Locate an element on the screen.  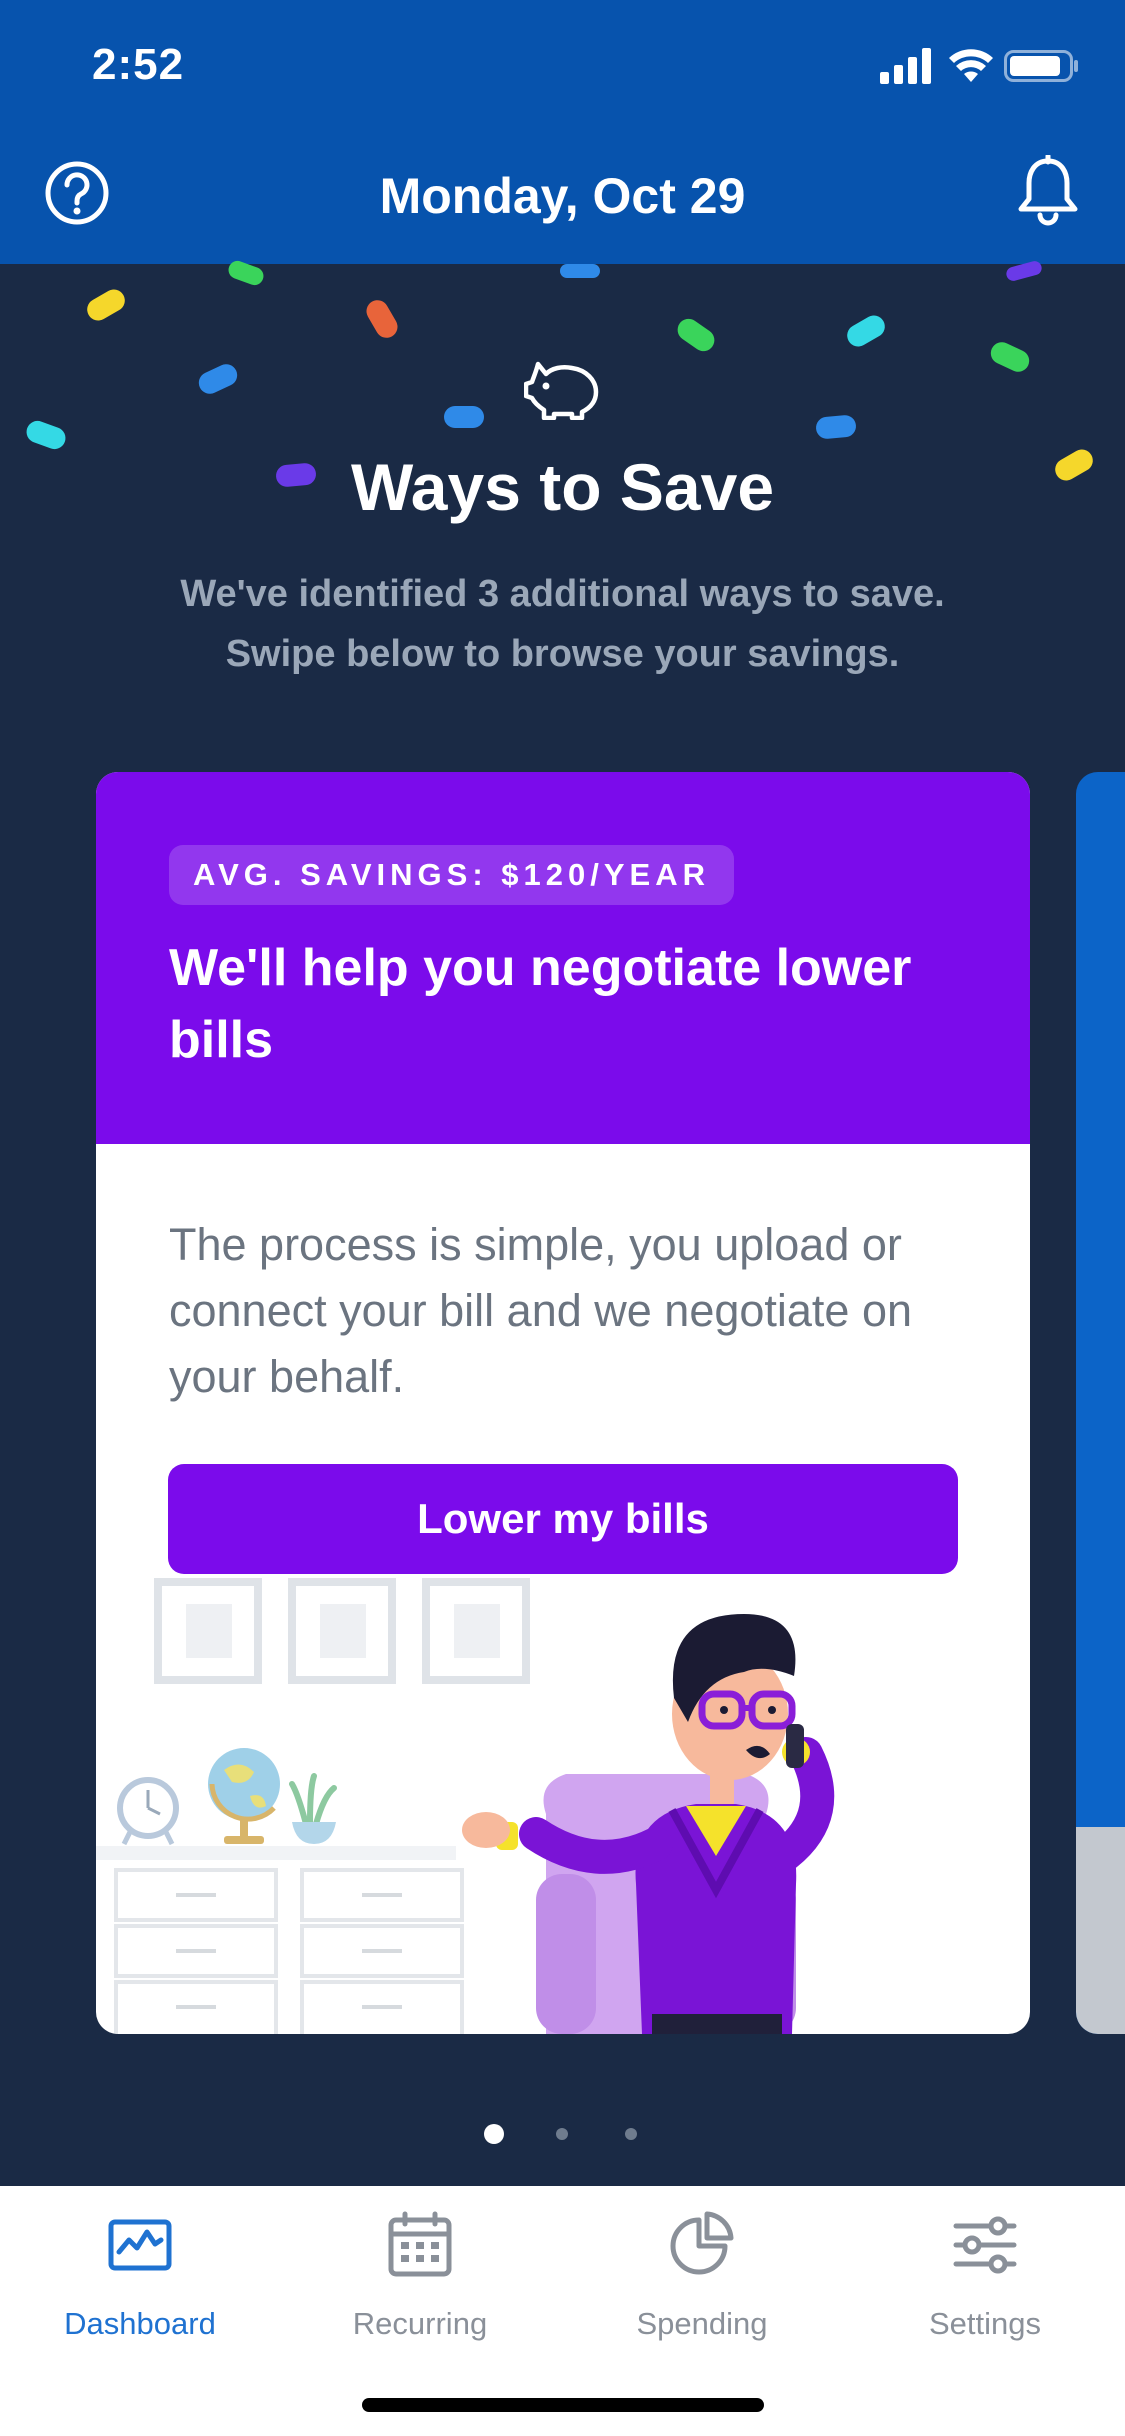
carousel-pagination is located at coordinates (562, 2135).